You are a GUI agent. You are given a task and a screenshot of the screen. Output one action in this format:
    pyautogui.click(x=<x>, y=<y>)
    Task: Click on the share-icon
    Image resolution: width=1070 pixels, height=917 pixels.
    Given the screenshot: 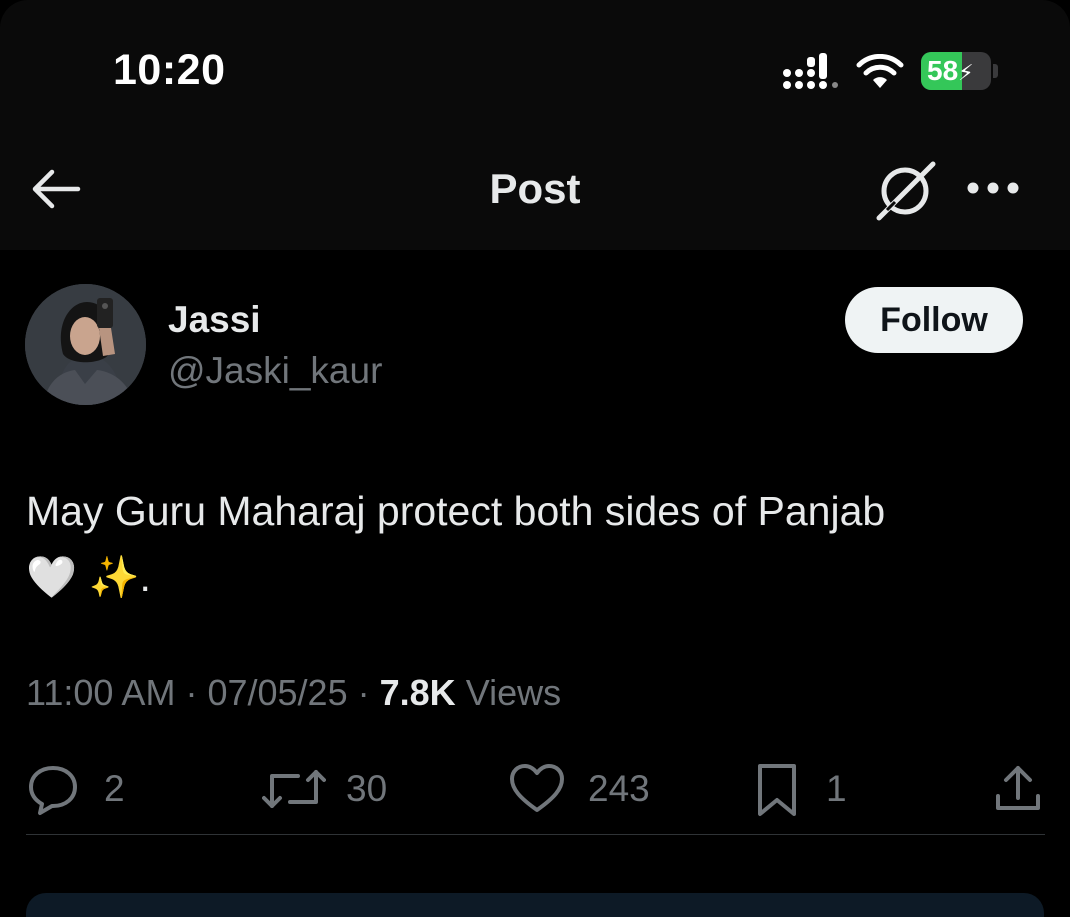 What is the action you would take?
    pyautogui.click(x=1018, y=788)
    